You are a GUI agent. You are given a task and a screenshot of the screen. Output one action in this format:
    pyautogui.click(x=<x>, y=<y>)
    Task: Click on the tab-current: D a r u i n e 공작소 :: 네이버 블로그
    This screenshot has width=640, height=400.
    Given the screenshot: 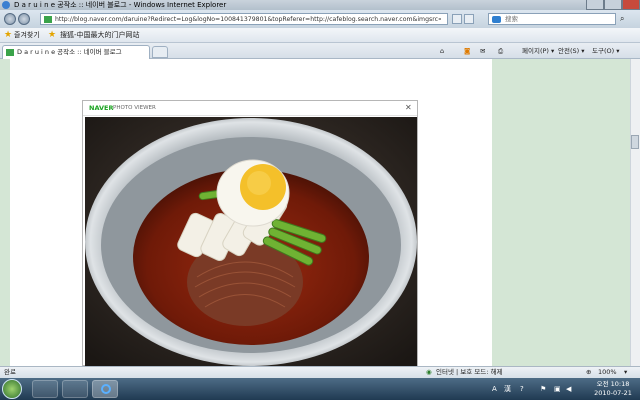 What is the action you would take?
    pyautogui.click(x=76, y=52)
    